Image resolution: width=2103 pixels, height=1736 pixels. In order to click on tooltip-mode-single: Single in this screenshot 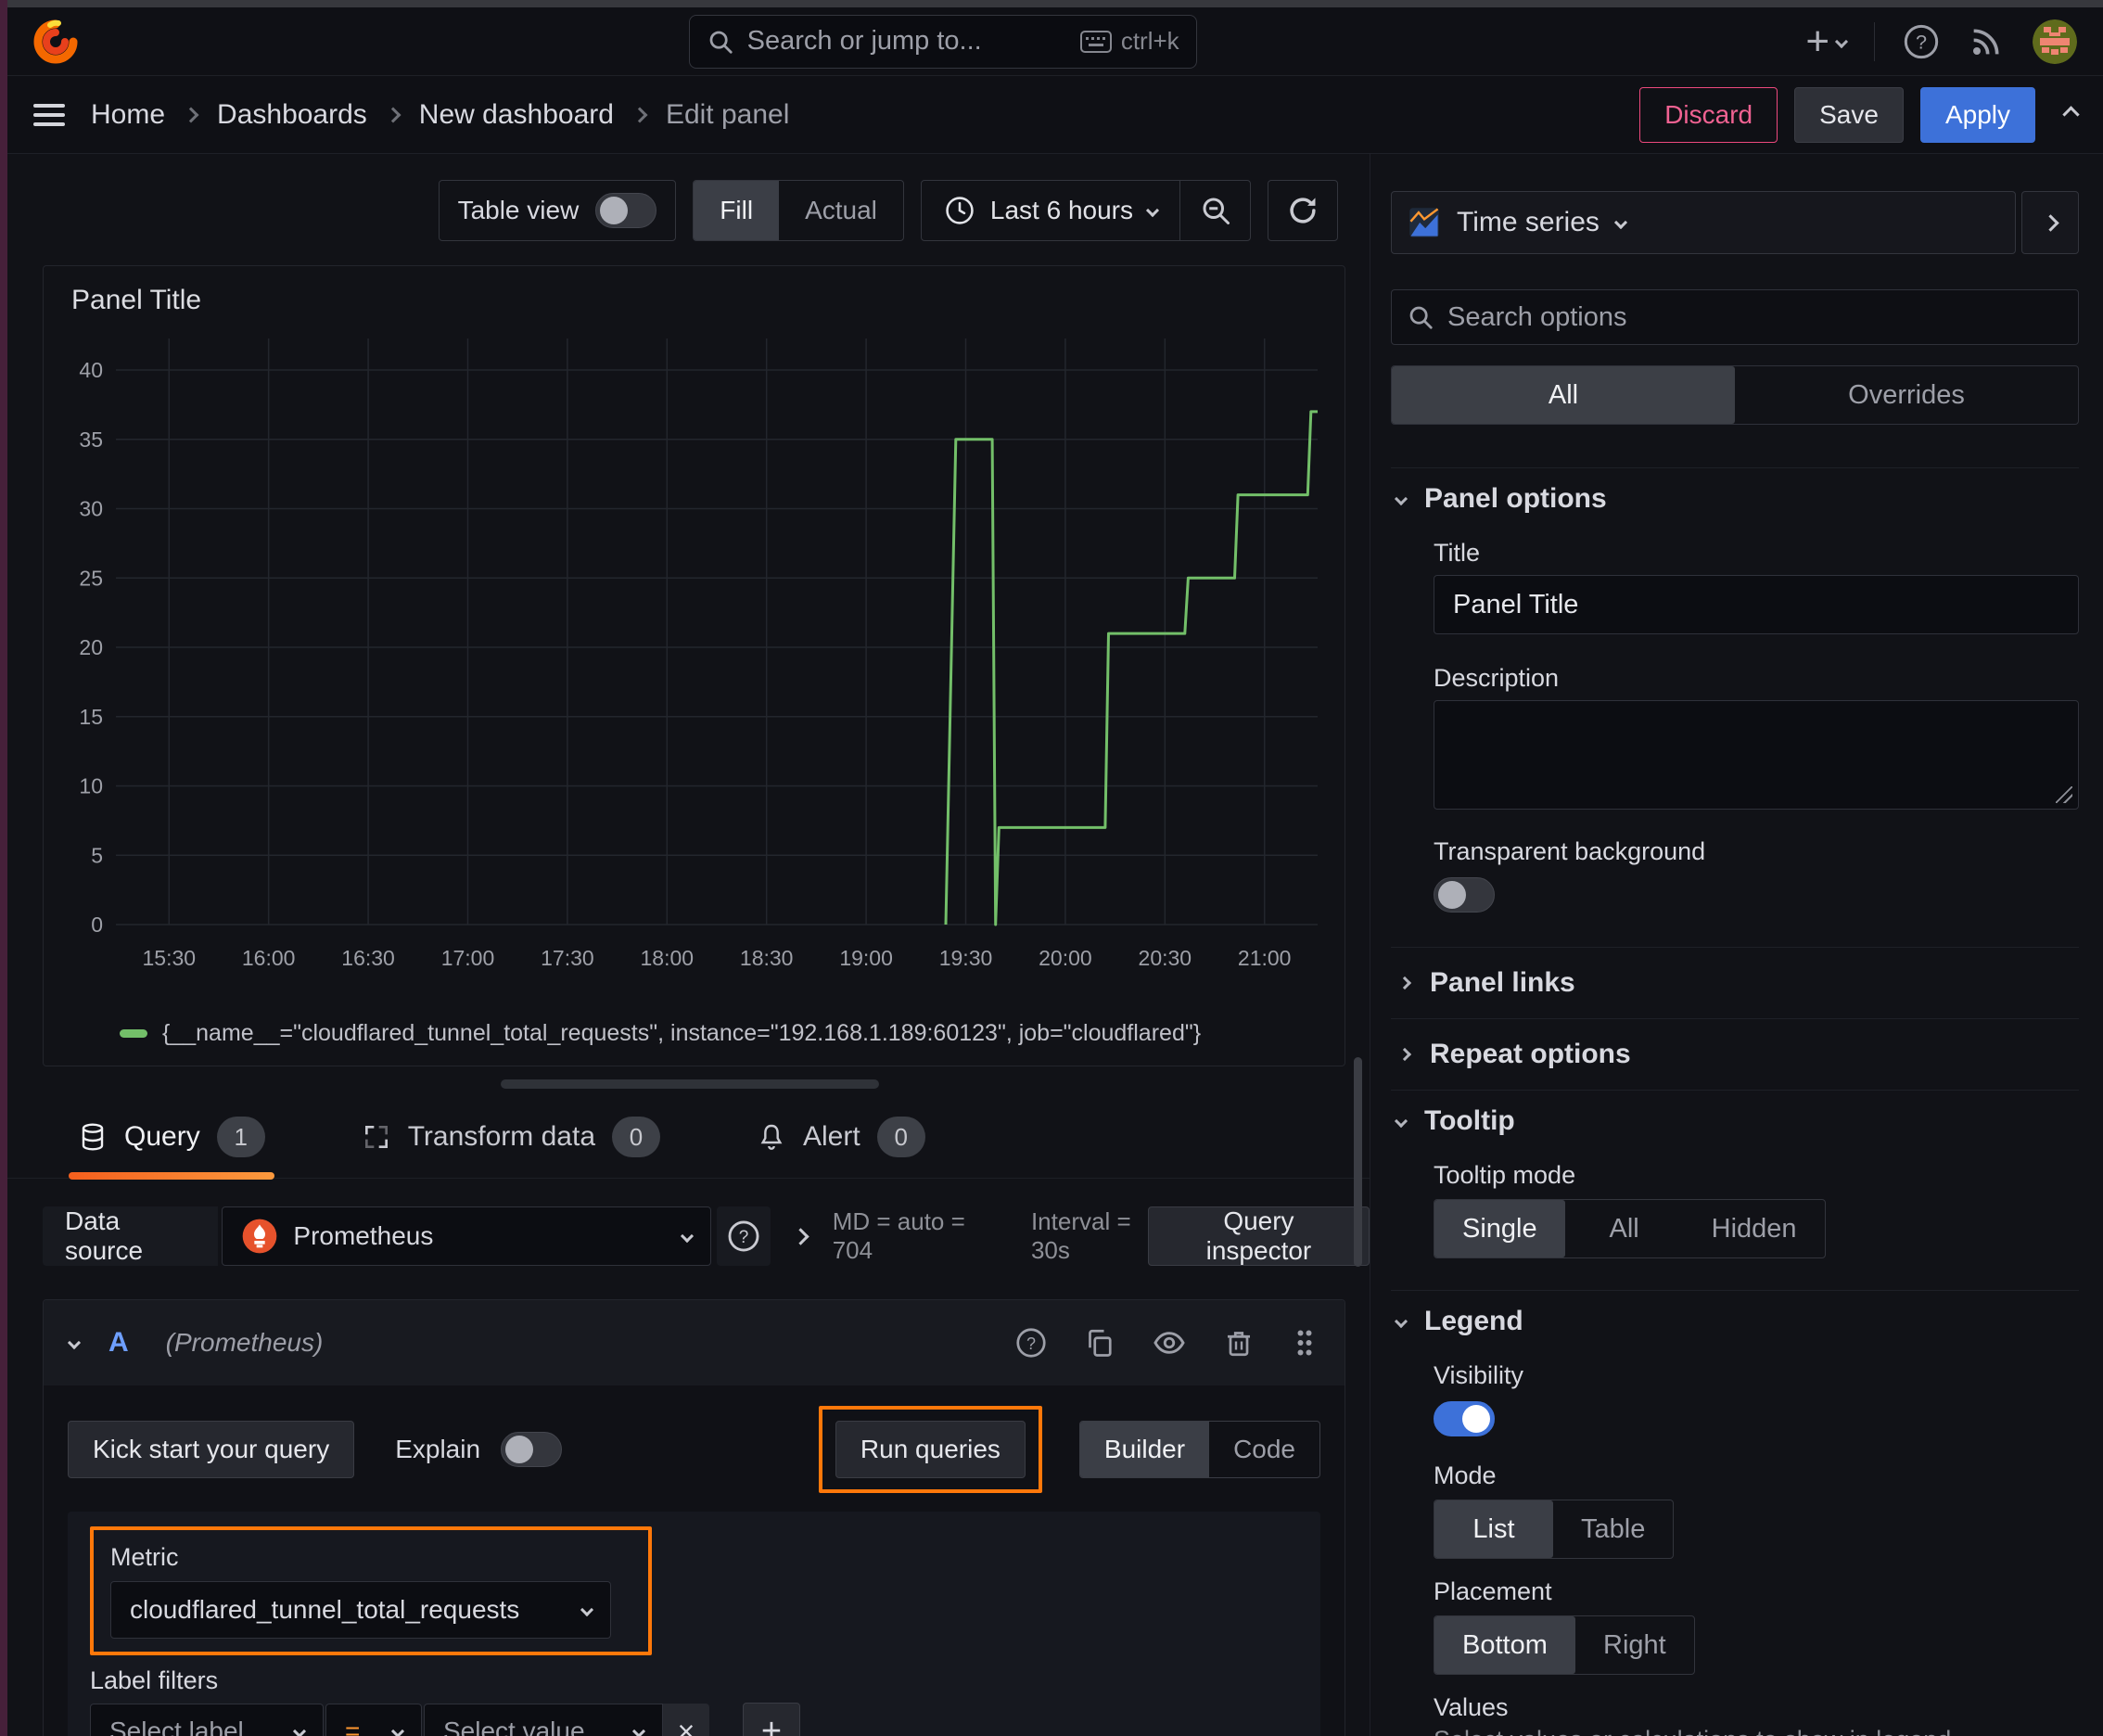, I will do `click(1499, 1228)`.